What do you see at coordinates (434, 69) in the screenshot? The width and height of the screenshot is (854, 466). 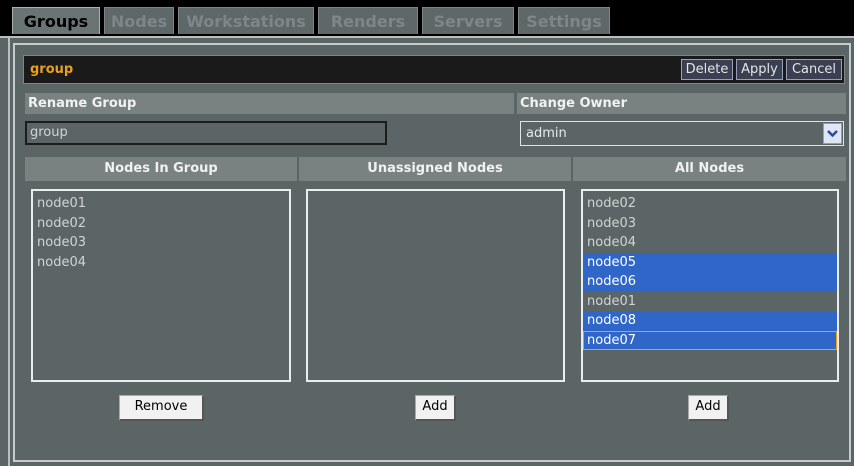 I see `group-title-bar: group Delete Apply Cancel` at bounding box center [434, 69].